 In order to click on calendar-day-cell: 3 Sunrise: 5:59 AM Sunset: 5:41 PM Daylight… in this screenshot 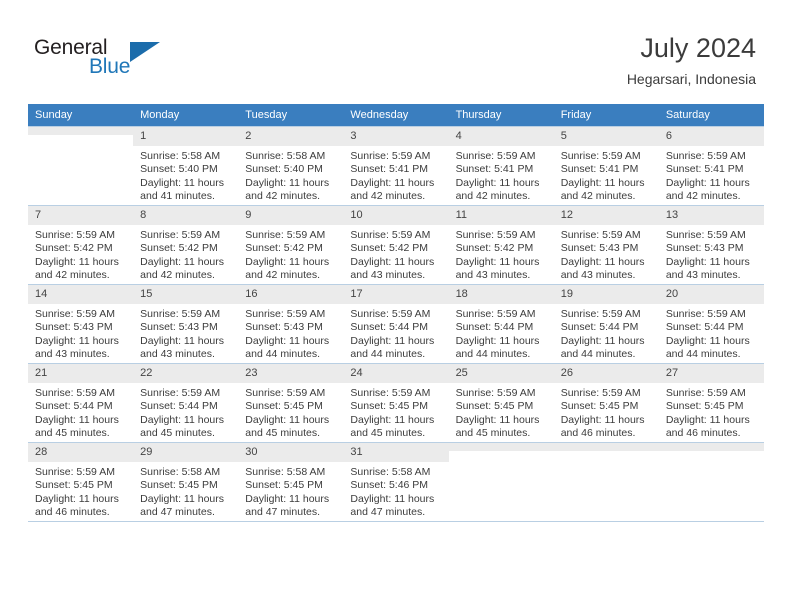, I will do `click(396, 166)`.